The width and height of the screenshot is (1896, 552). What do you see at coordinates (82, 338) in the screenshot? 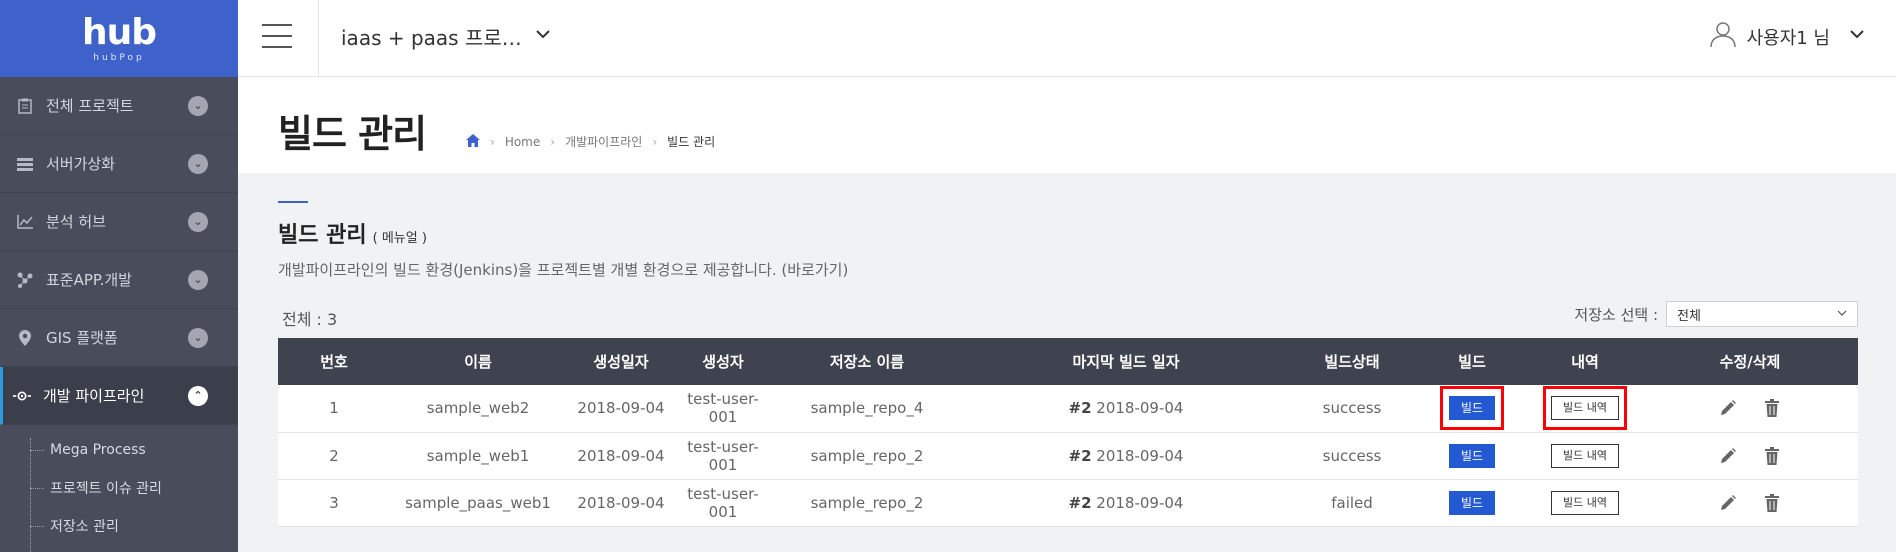
I see `sidebar-item-label: GIS 플랫폼` at bounding box center [82, 338].